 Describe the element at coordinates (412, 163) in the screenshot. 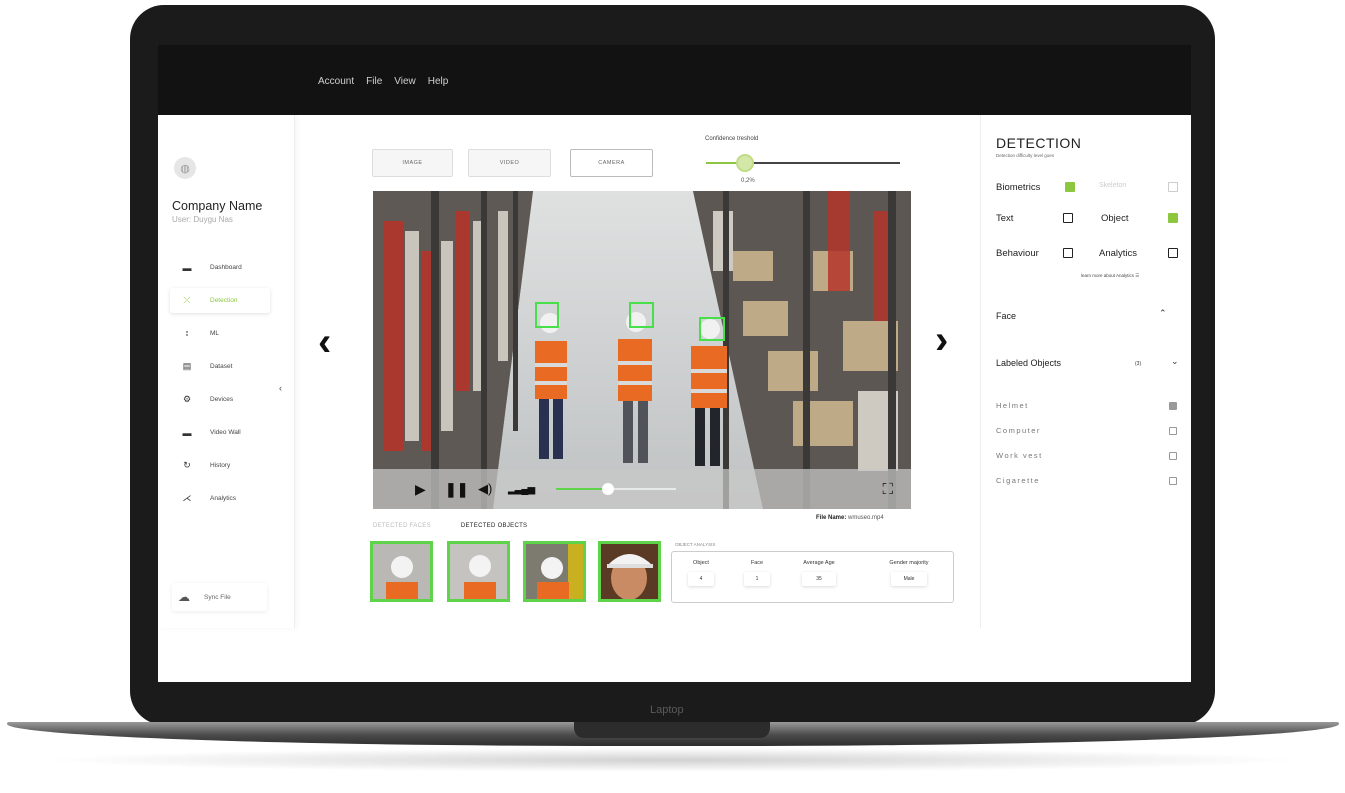

I see `image-mode-button: IMAGE` at that location.